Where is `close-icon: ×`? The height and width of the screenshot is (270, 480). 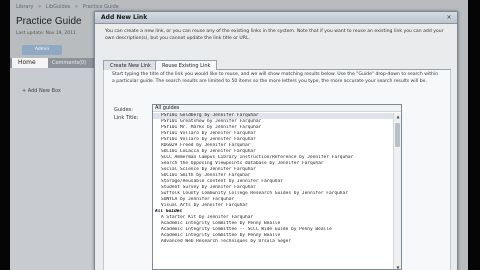
close-icon: × is located at coordinates (449, 18).